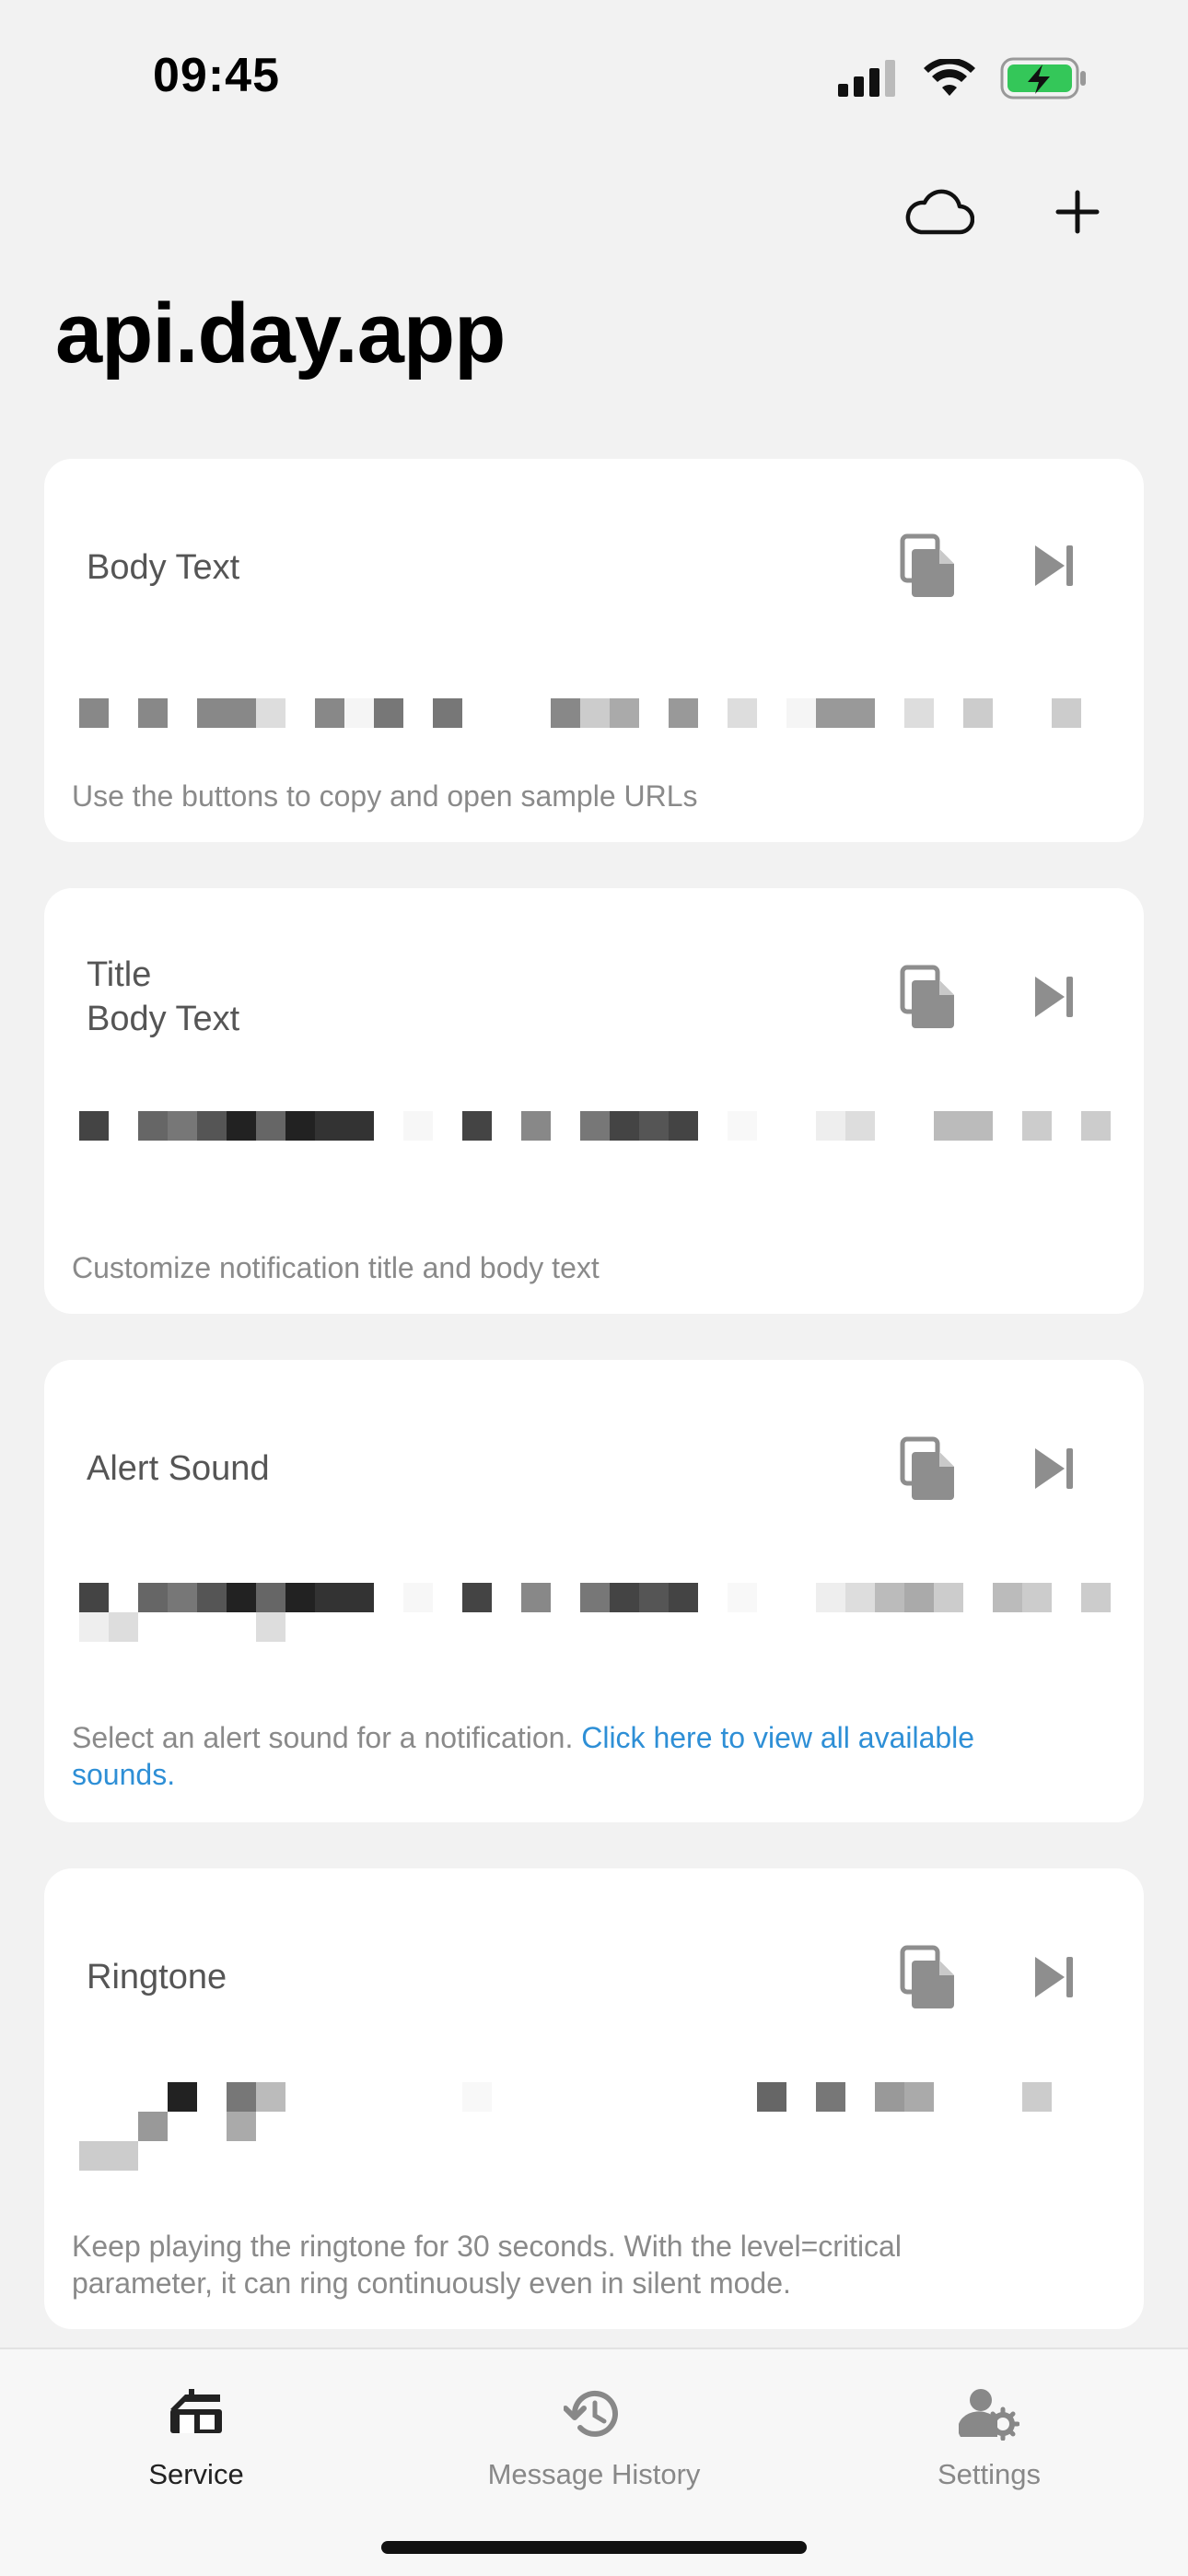 This screenshot has width=1188, height=2576. I want to click on page-title: api.day.app, so click(280, 334).